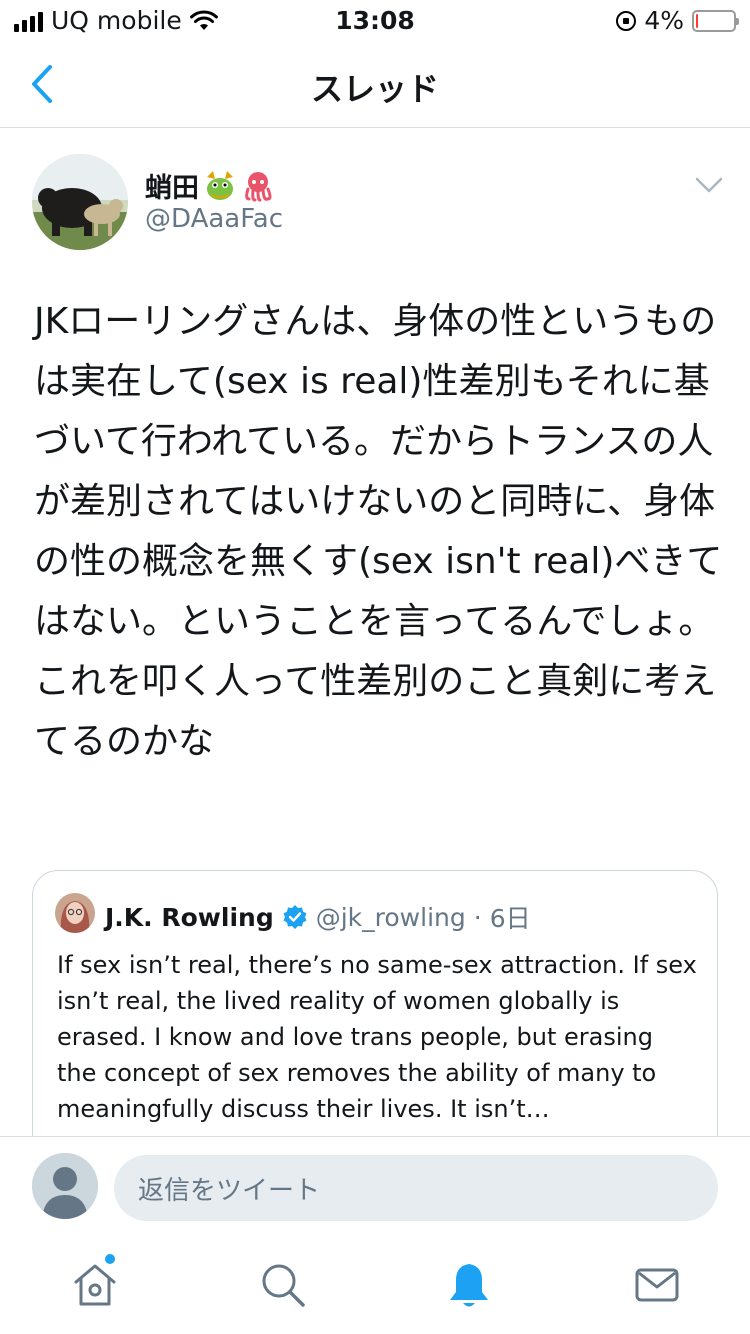 The height and width of the screenshot is (1334, 750). What do you see at coordinates (258, 186) in the screenshot?
I see `octopus-icon` at bounding box center [258, 186].